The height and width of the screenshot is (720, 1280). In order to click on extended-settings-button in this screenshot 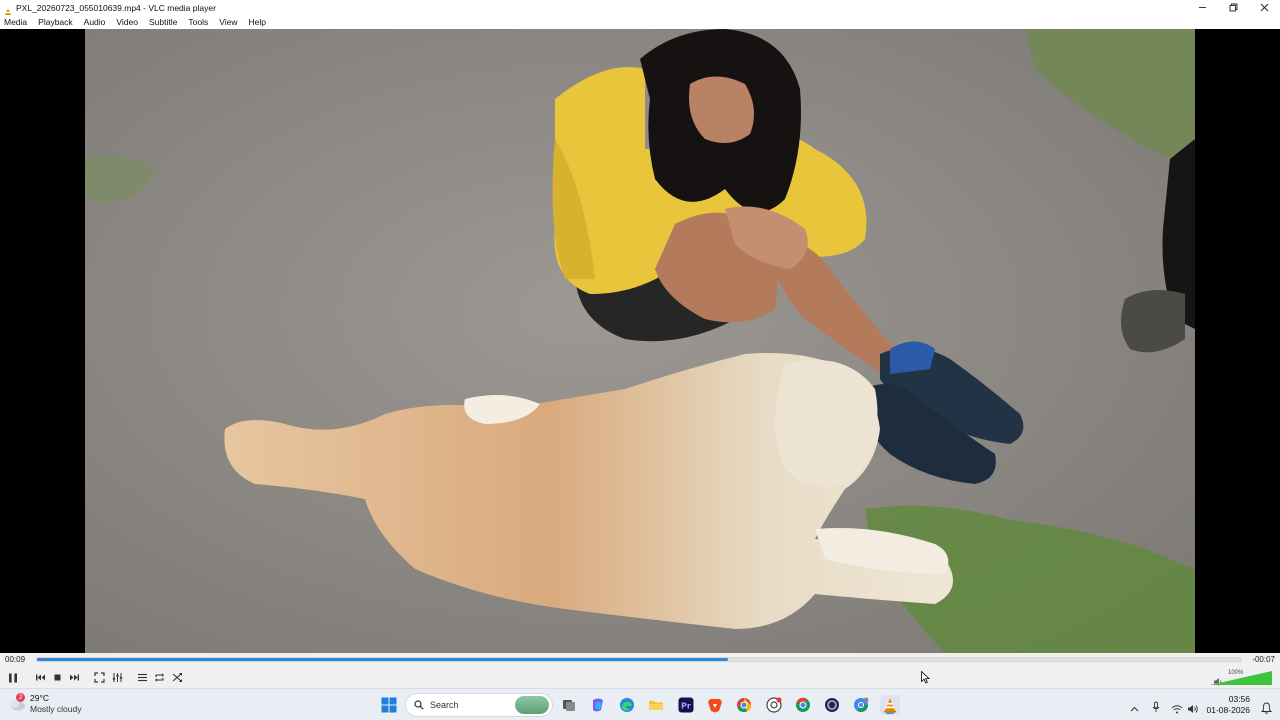, I will do `click(117, 677)`.